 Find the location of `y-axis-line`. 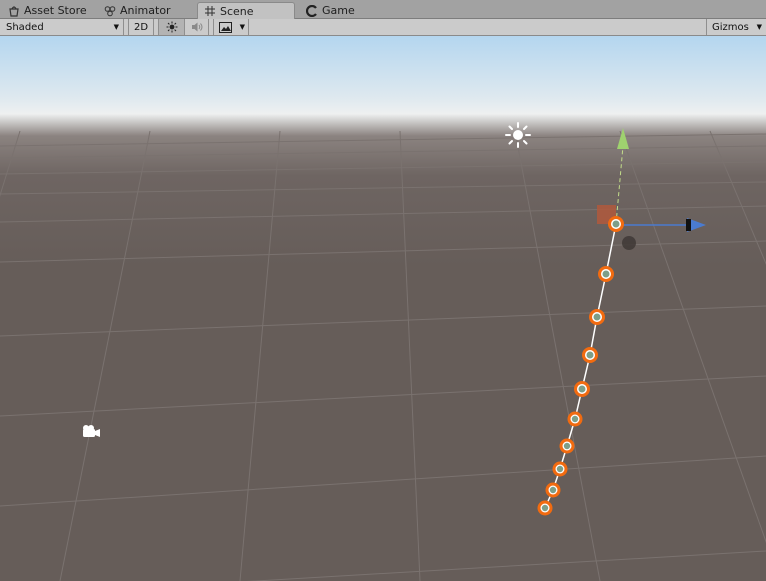

y-axis-line is located at coordinates (619, 185).